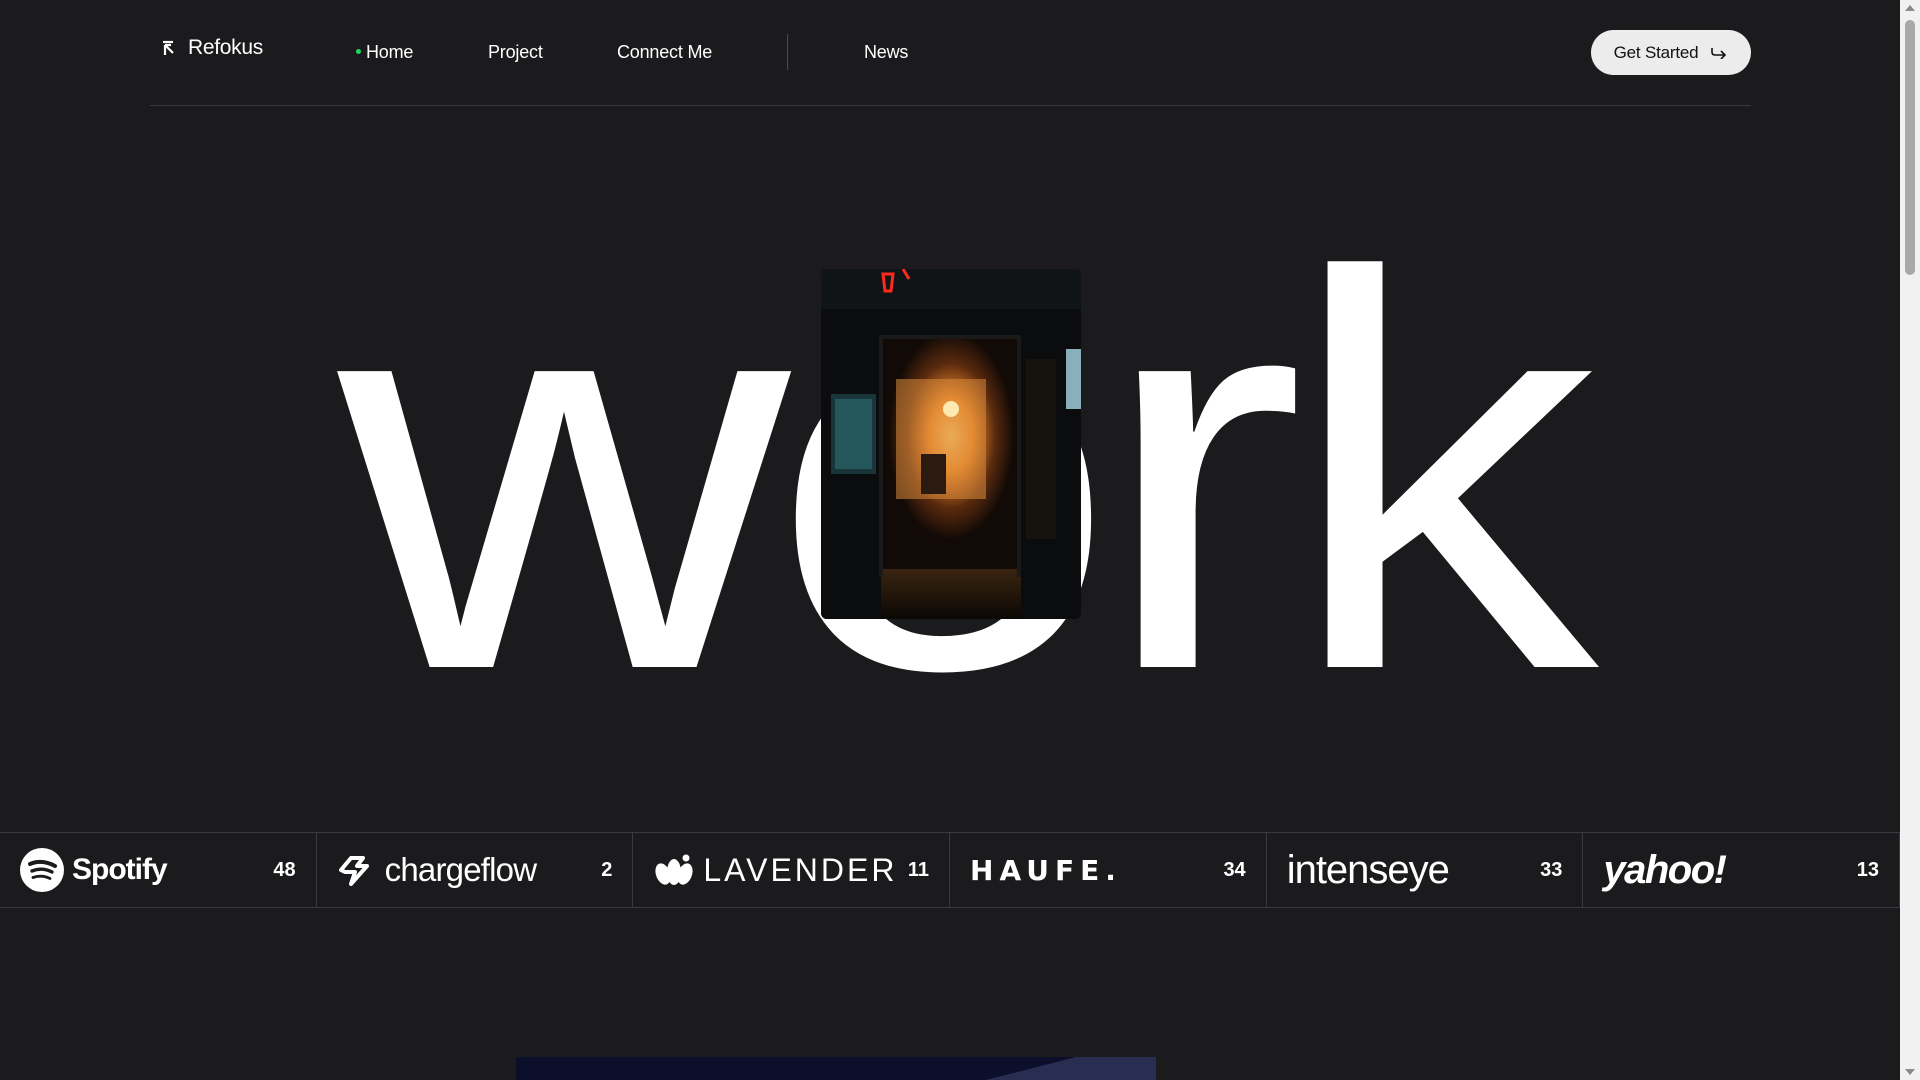 The width and height of the screenshot is (1920, 1080). Describe the element at coordinates (664, 52) in the screenshot. I see `nav-connect-me: Connect Me` at that location.